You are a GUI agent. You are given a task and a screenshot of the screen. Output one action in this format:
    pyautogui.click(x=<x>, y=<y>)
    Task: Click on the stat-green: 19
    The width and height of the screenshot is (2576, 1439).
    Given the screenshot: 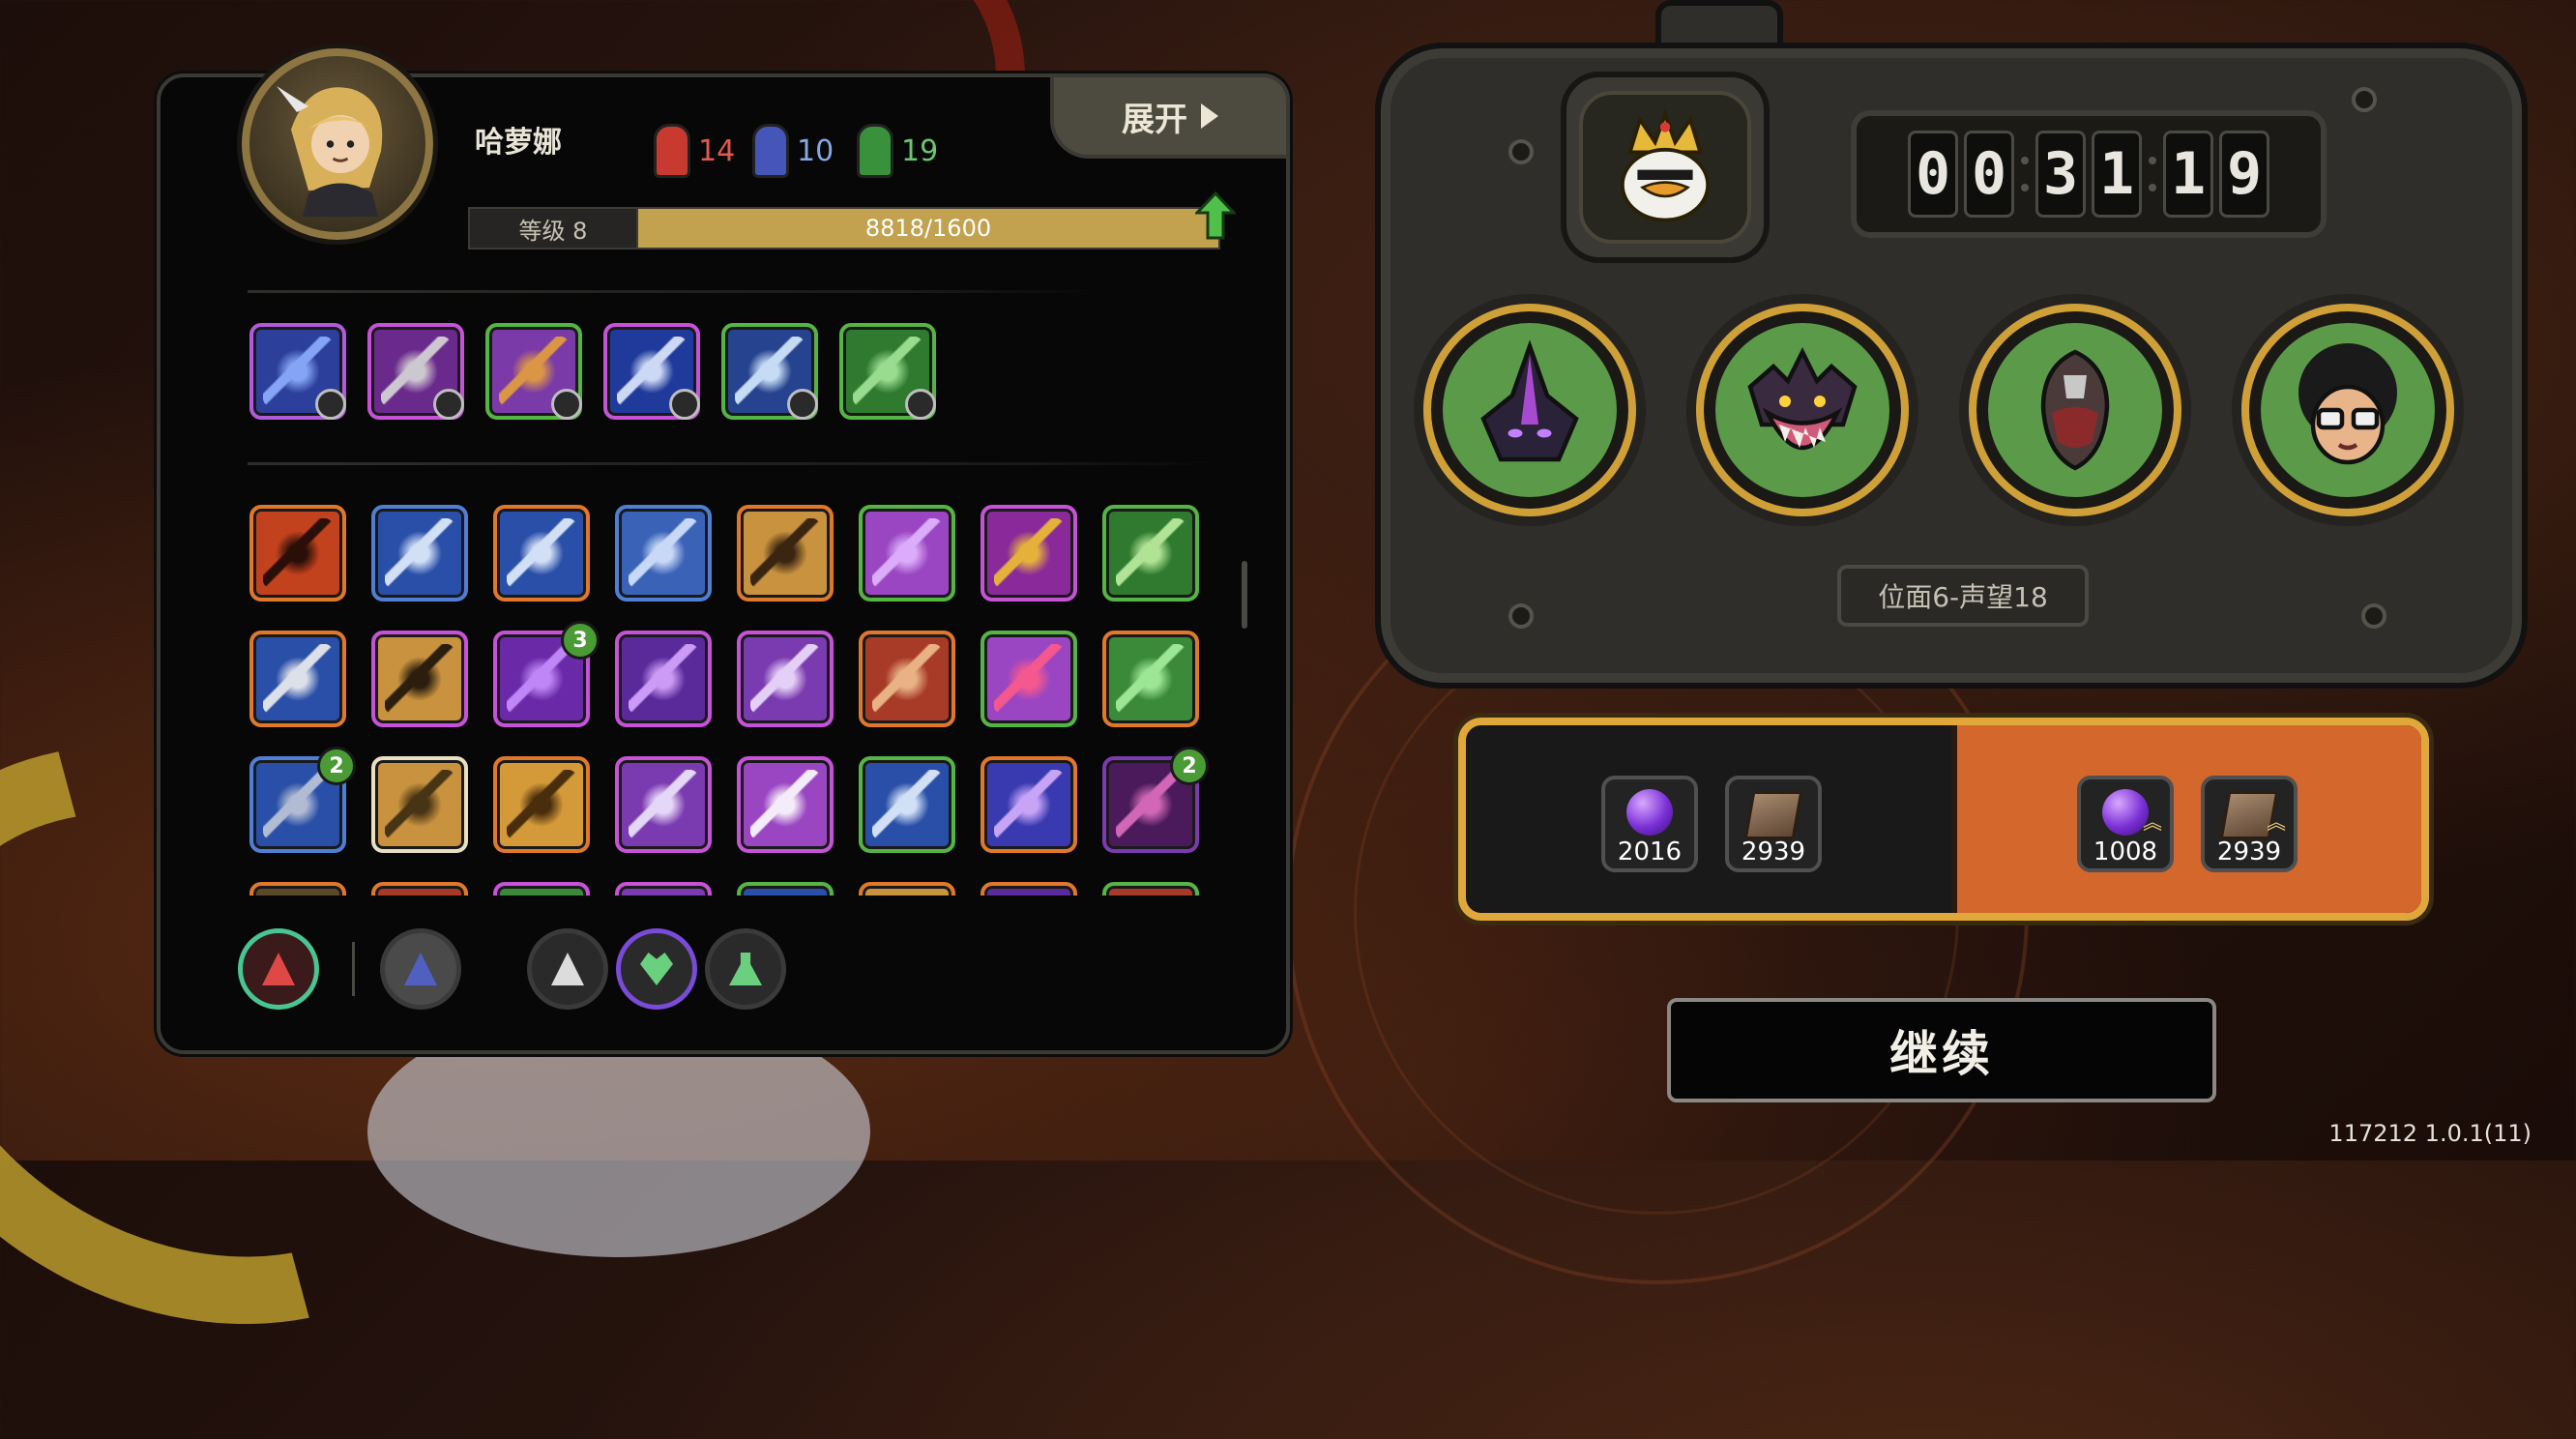 What is the action you would take?
    pyautogui.click(x=897, y=151)
    